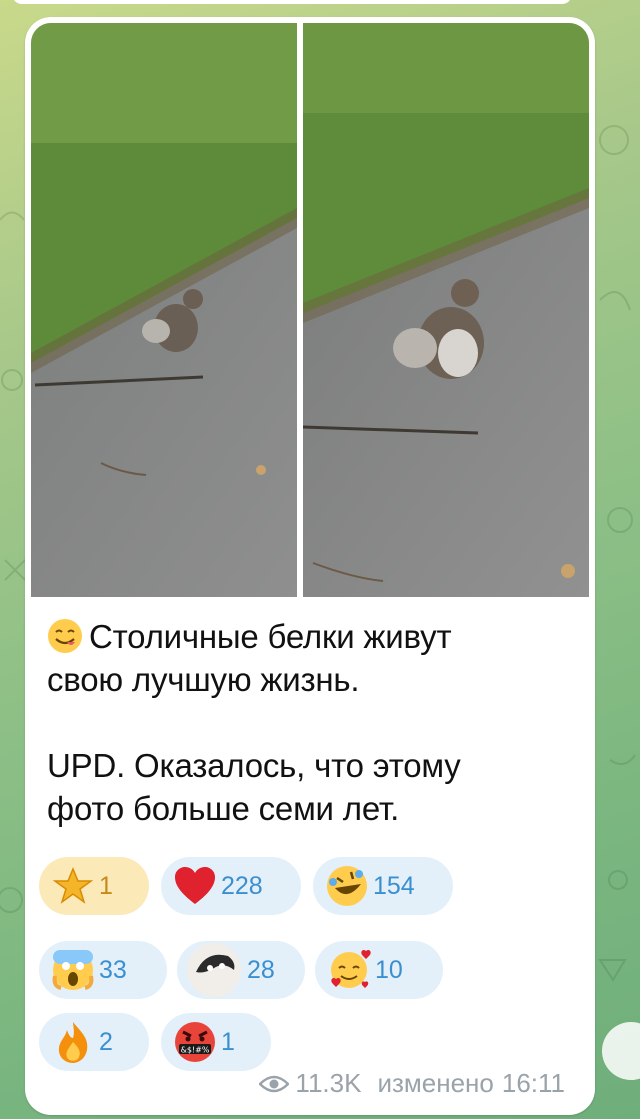 The height and width of the screenshot is (1119, 640). What do you see at coordinates (347, 886) in the screenshot?
I see `rolling-laughing-face-icon` at bounding box center [347, 886].